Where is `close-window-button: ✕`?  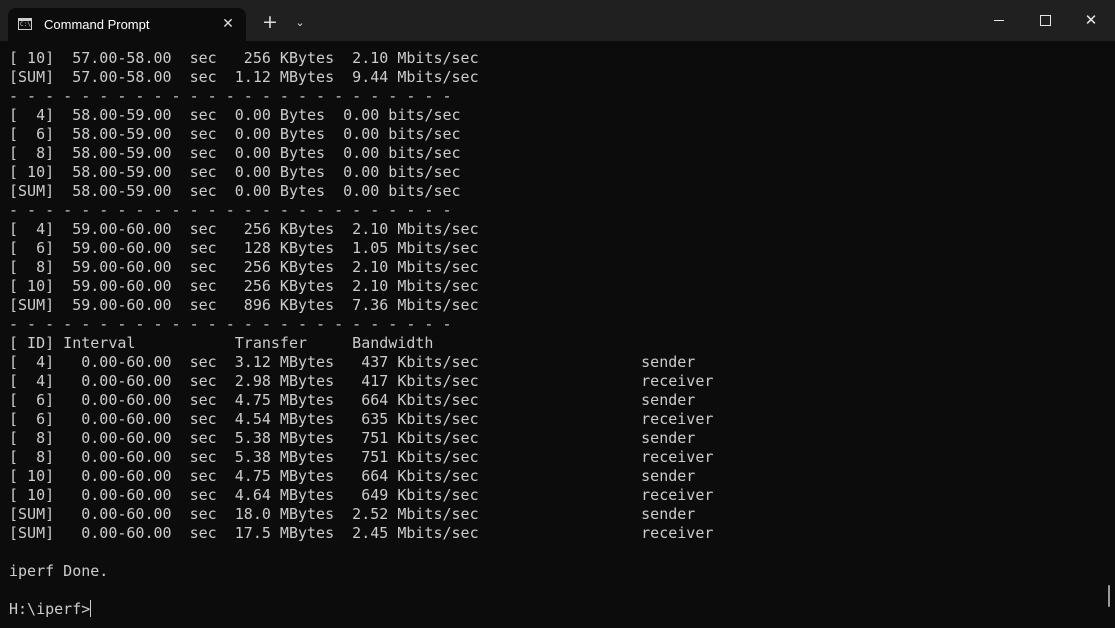 close-window-button: ✕ is located at coordinates (1091, 20).